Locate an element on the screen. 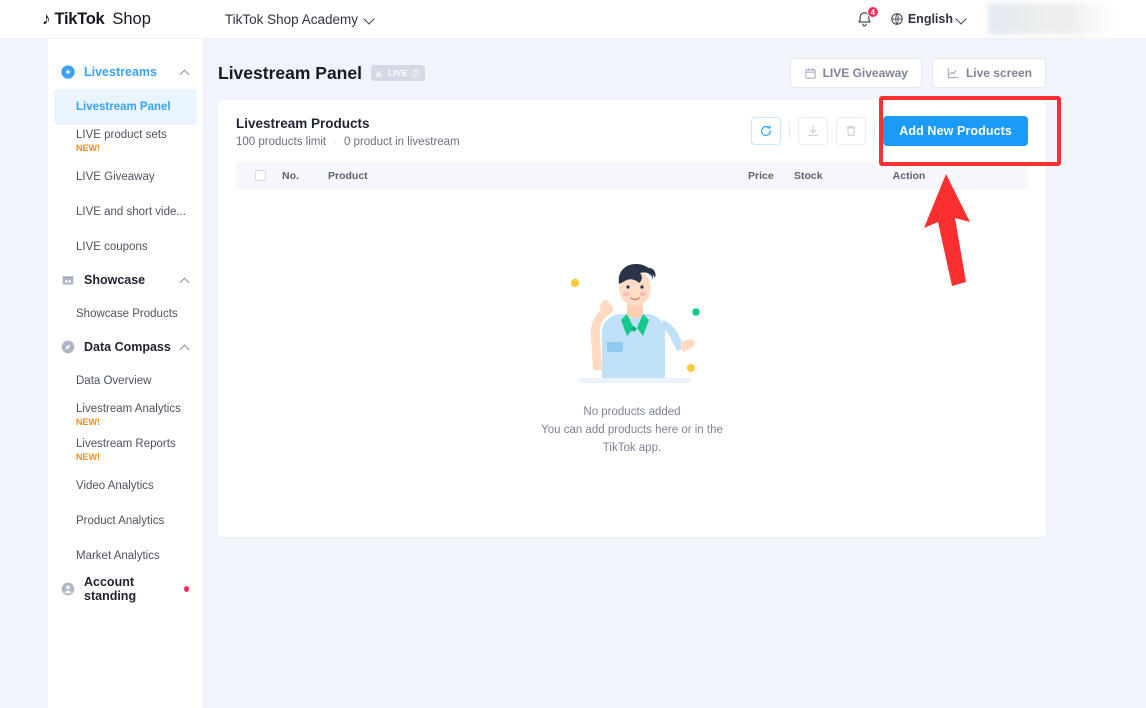  delete-button is located at coordinates (851, 131).